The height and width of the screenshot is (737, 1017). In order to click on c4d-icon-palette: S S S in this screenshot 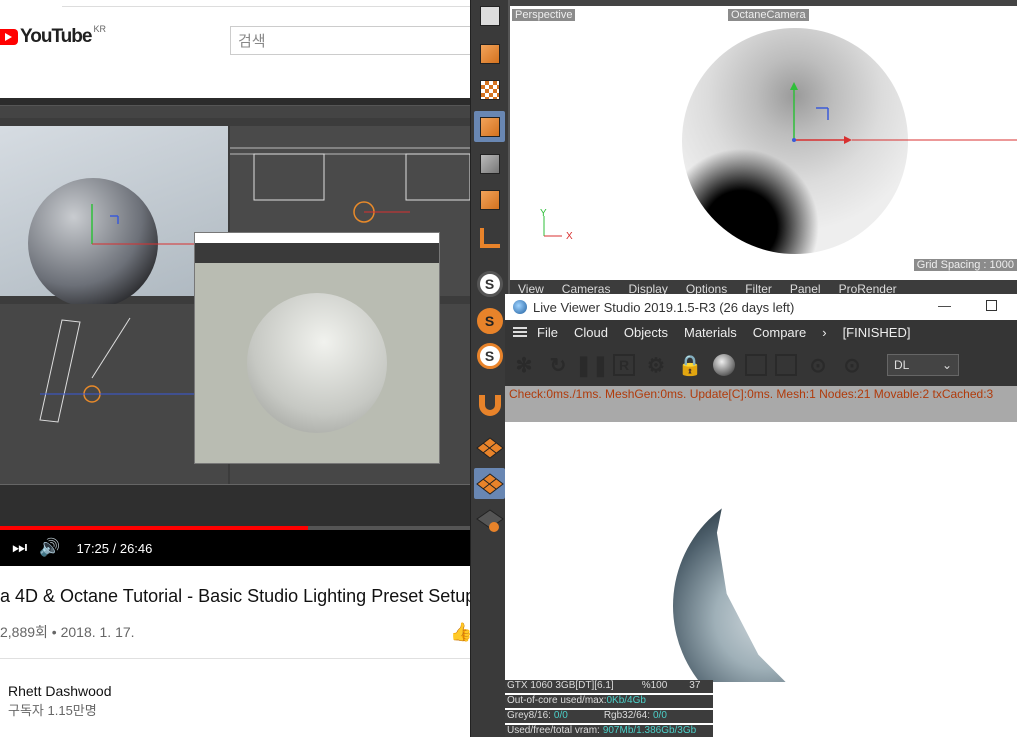, I will do `click(489, 368)`.